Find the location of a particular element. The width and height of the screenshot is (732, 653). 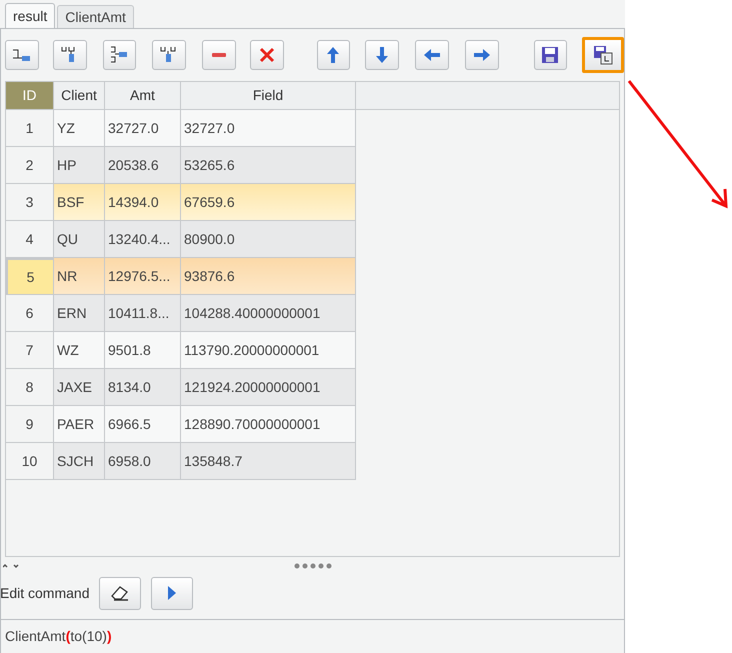

row-number: 6 is located at coordinates (30, 313).